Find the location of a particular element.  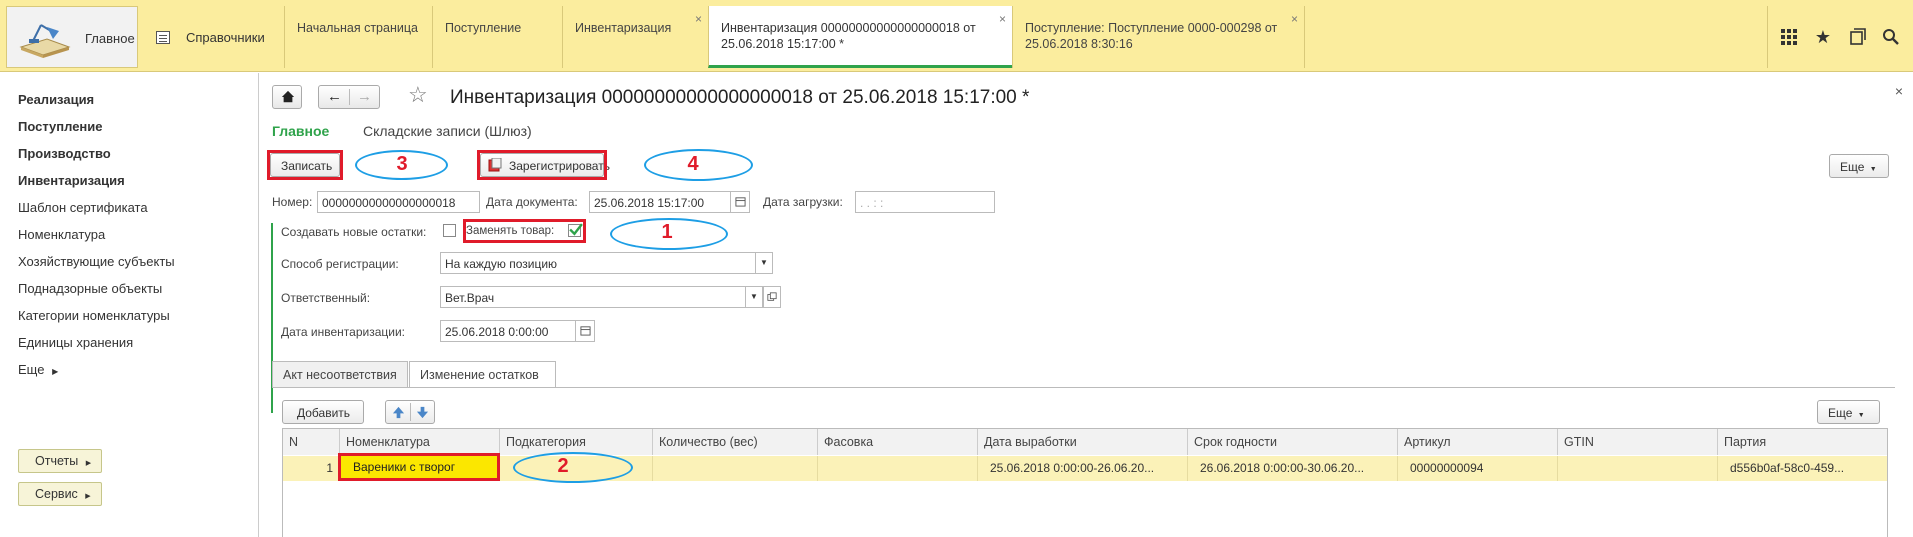

form-close-icon: × is located at coordinates (1899, 91).